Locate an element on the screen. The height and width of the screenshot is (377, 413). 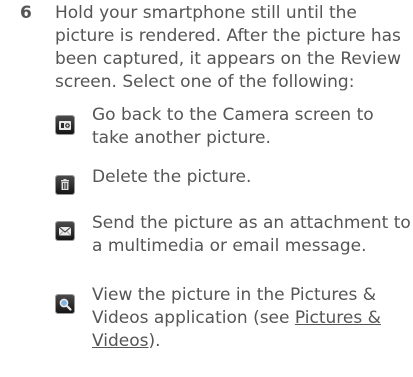
camera-icon is located at coordinates (65, 125).